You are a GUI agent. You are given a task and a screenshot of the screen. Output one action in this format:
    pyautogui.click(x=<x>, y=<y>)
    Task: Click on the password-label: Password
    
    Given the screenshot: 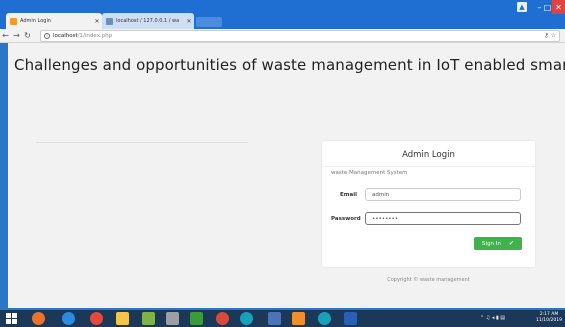 What is the action you would take?
    pyautogui.click(x=346, y=219)
    